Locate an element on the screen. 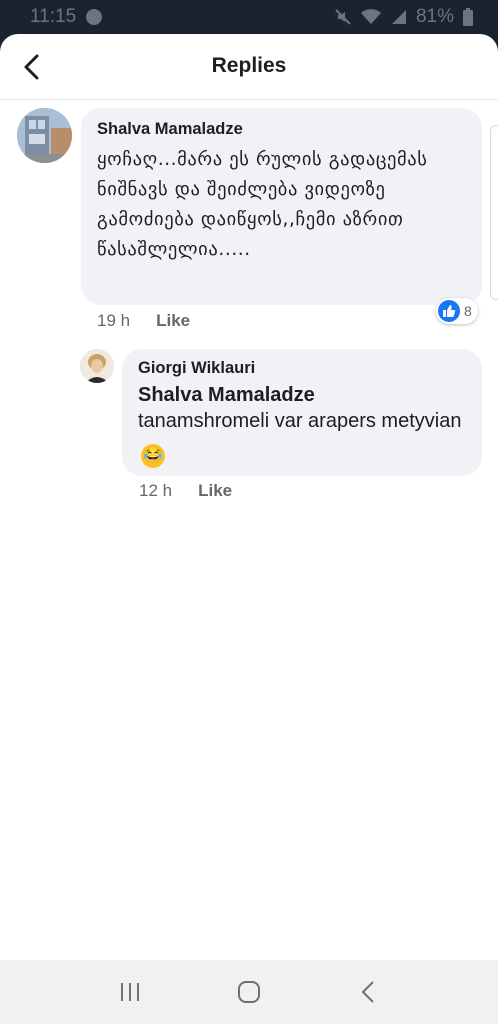 Image resolution: width=498 pixels, height=1024 pixels. back-icon is located at coordinates (368, 992).